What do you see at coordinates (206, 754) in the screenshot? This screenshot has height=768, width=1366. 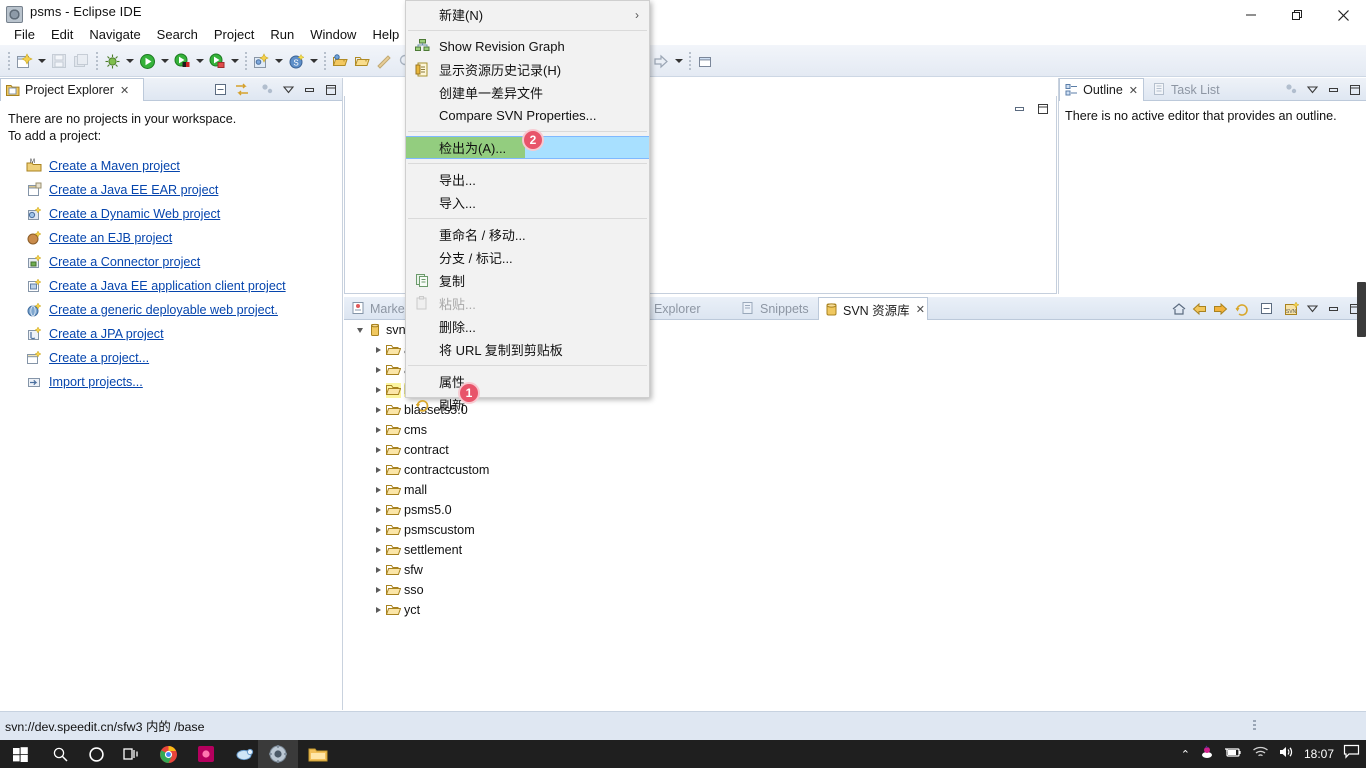 I see `app-pink-icon` at bounding box center [206, 754].